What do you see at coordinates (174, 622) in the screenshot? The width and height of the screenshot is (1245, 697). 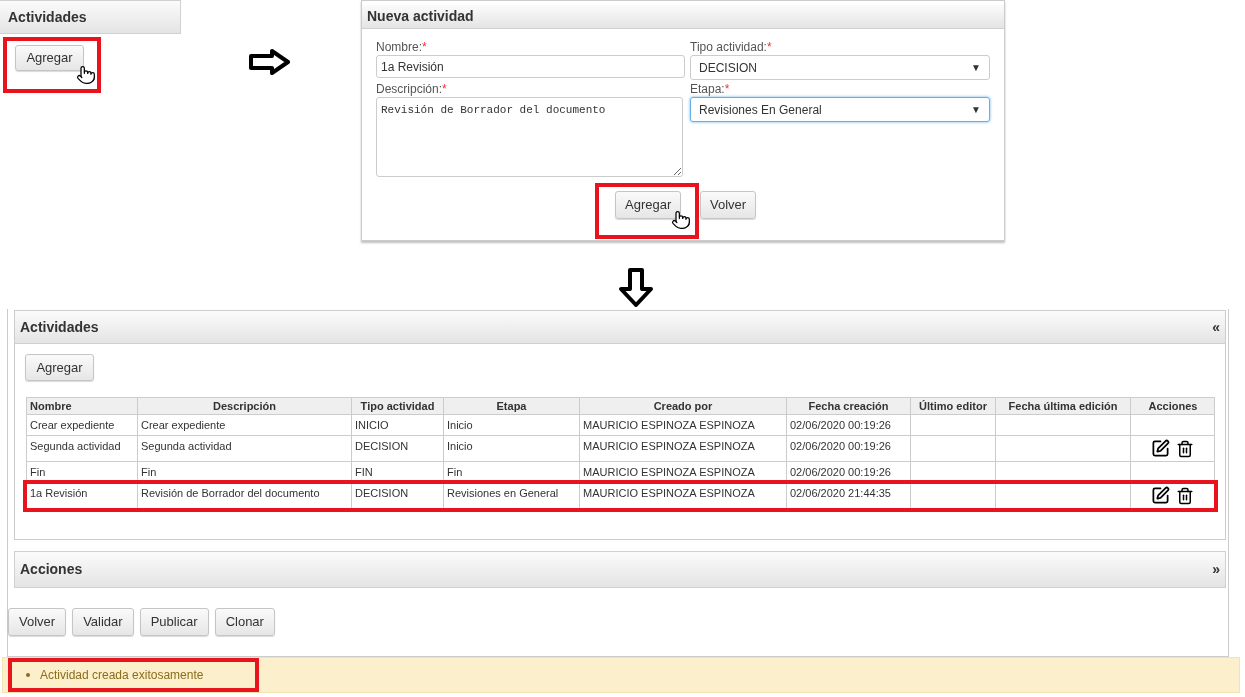 I see `action-button: Publicar` at bounding box center [174, 622].